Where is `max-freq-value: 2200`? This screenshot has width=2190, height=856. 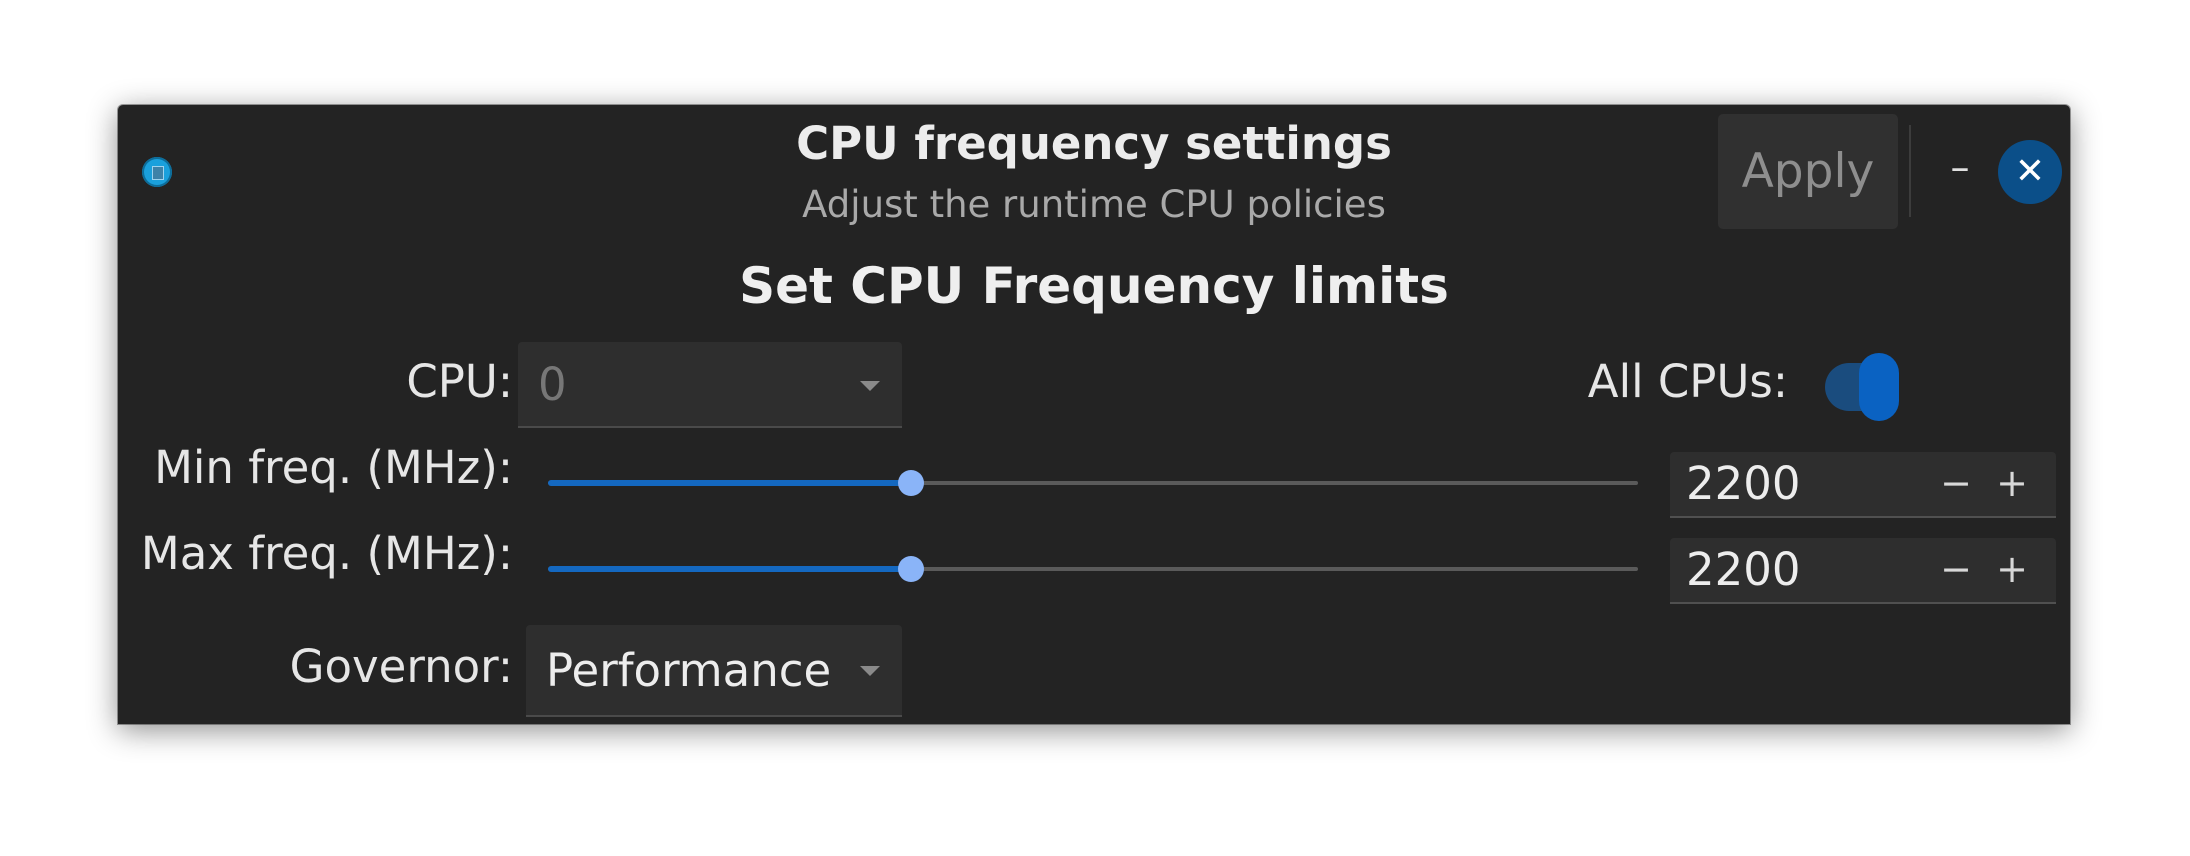 max-freq-value: 2200 is located at coordinates (1743, 569).